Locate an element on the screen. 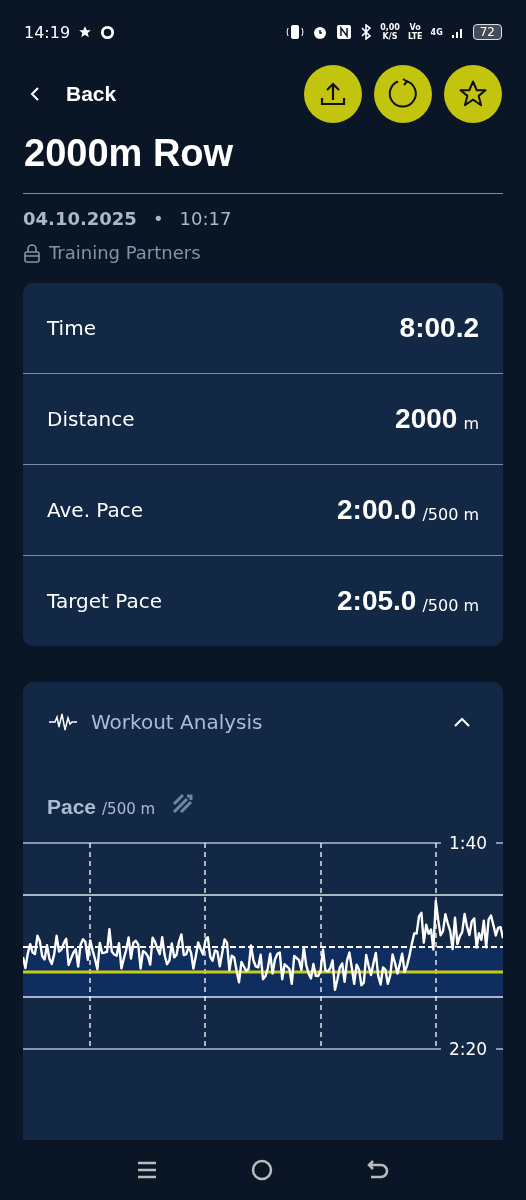 This screenshot has height=1200, width=526. stat-unit: m is located at coordinates (471, 423).